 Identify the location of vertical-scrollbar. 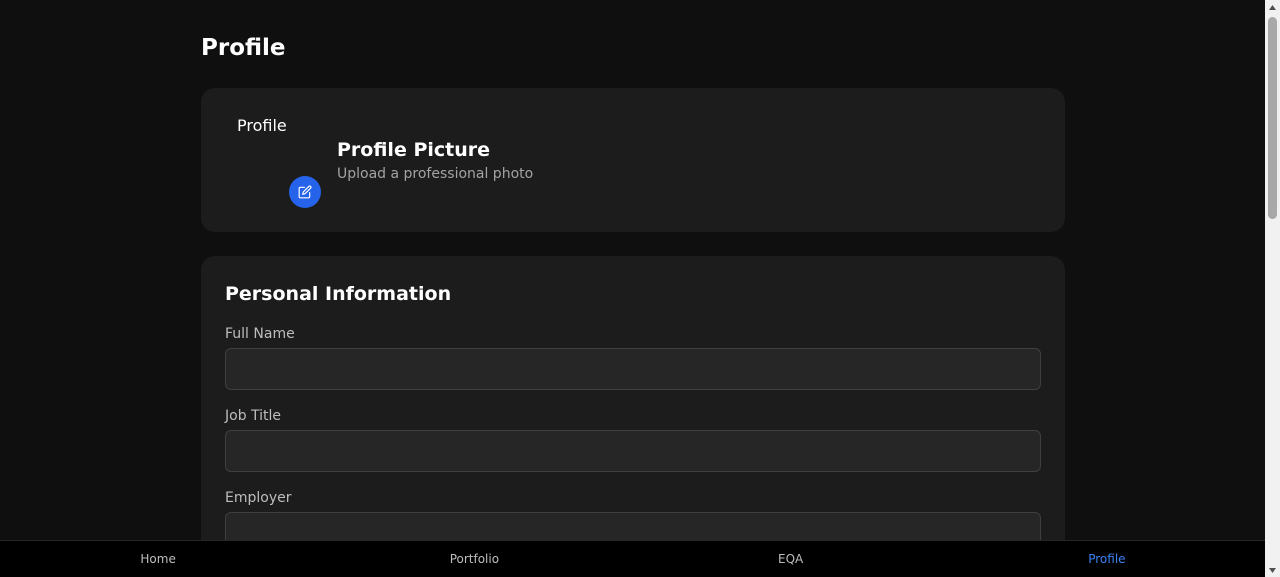
(1272, 288).